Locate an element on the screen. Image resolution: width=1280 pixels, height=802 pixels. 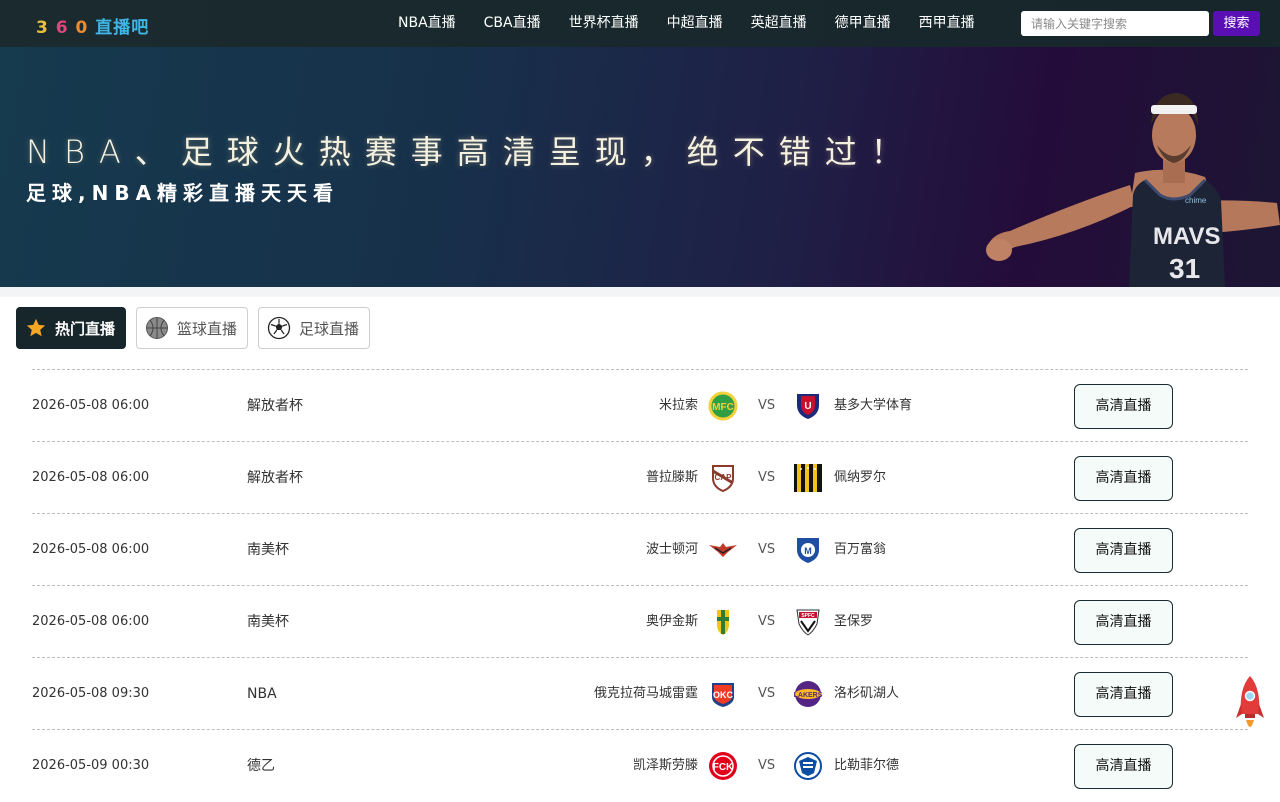
logo-text: 直播吧 is located at coordinates (122, 28).